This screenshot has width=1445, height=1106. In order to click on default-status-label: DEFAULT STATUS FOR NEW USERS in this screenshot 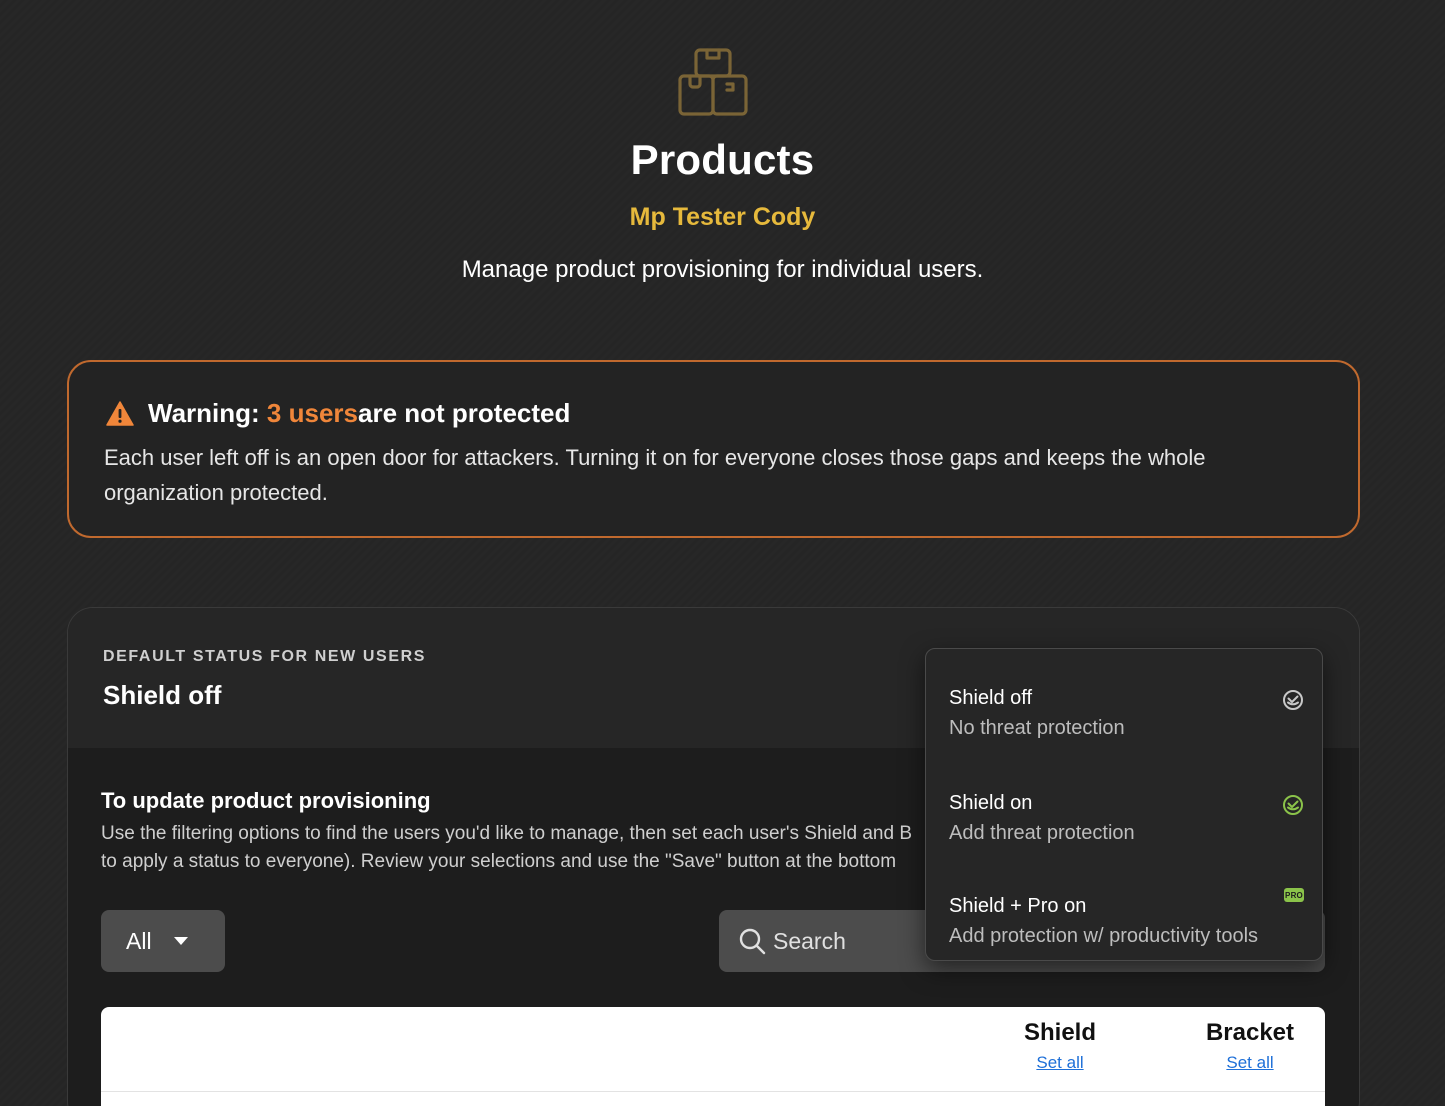, I will do `click(265, 656)`.